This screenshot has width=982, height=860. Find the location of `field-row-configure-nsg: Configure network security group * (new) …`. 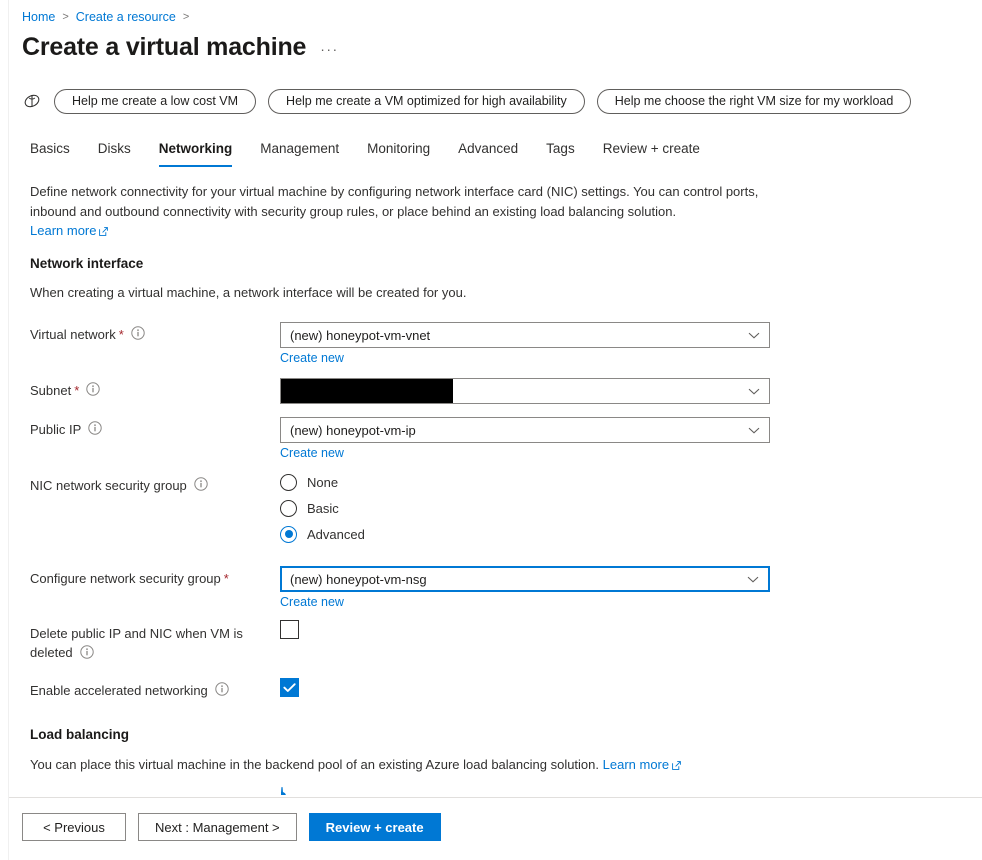

field-row-configure-nsg: Configure network security group * (new) … is located at coordinates (402, 588).